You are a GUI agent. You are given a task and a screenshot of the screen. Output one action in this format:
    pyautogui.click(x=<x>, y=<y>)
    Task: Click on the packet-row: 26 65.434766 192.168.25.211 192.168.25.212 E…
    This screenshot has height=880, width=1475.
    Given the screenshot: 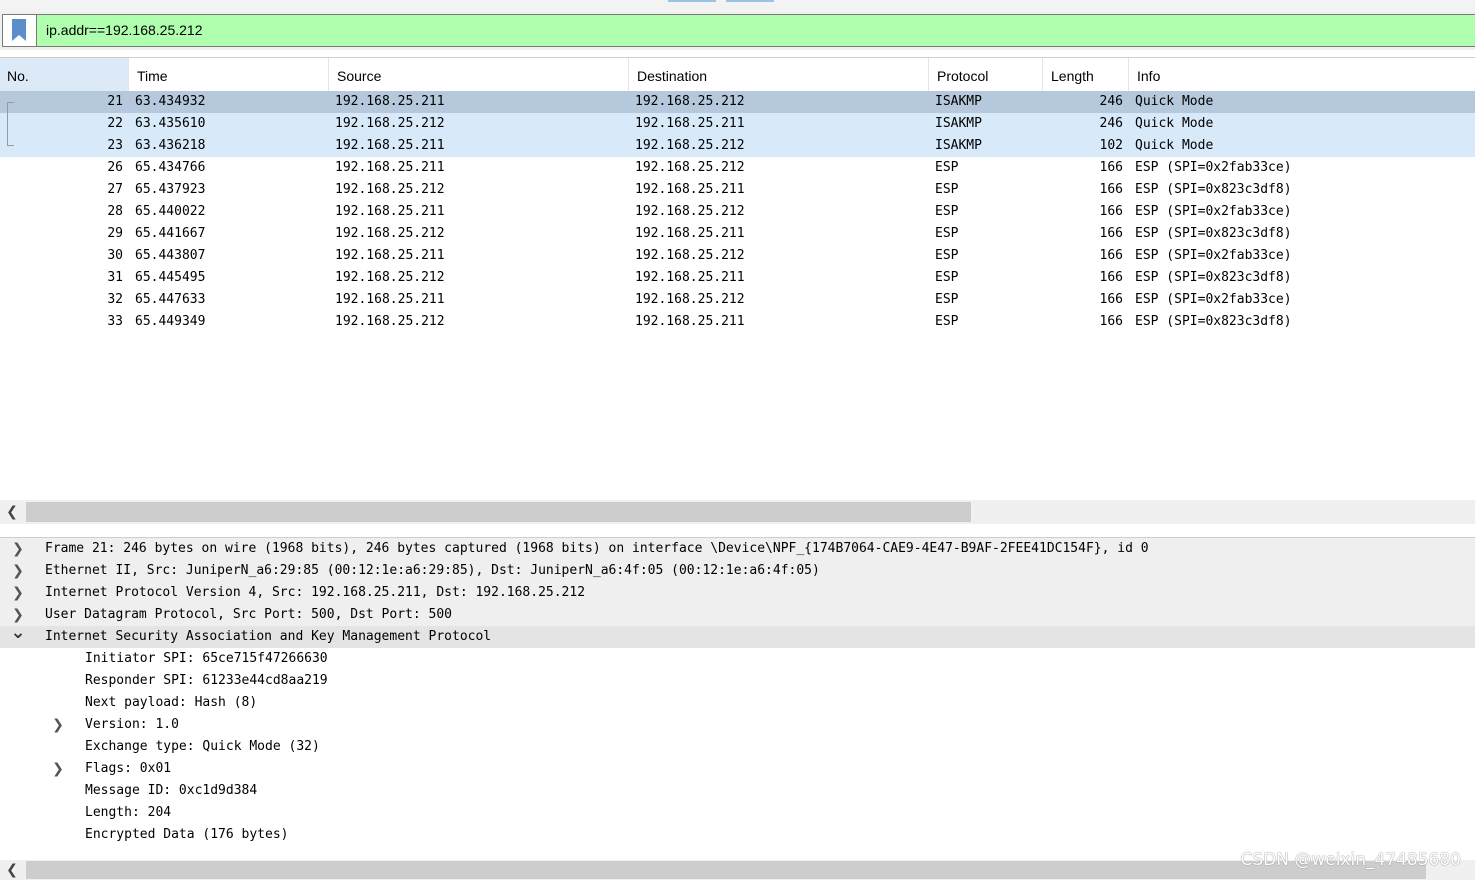 What is the action you would take?
    pyautogui.click(x=737, y=168)
    